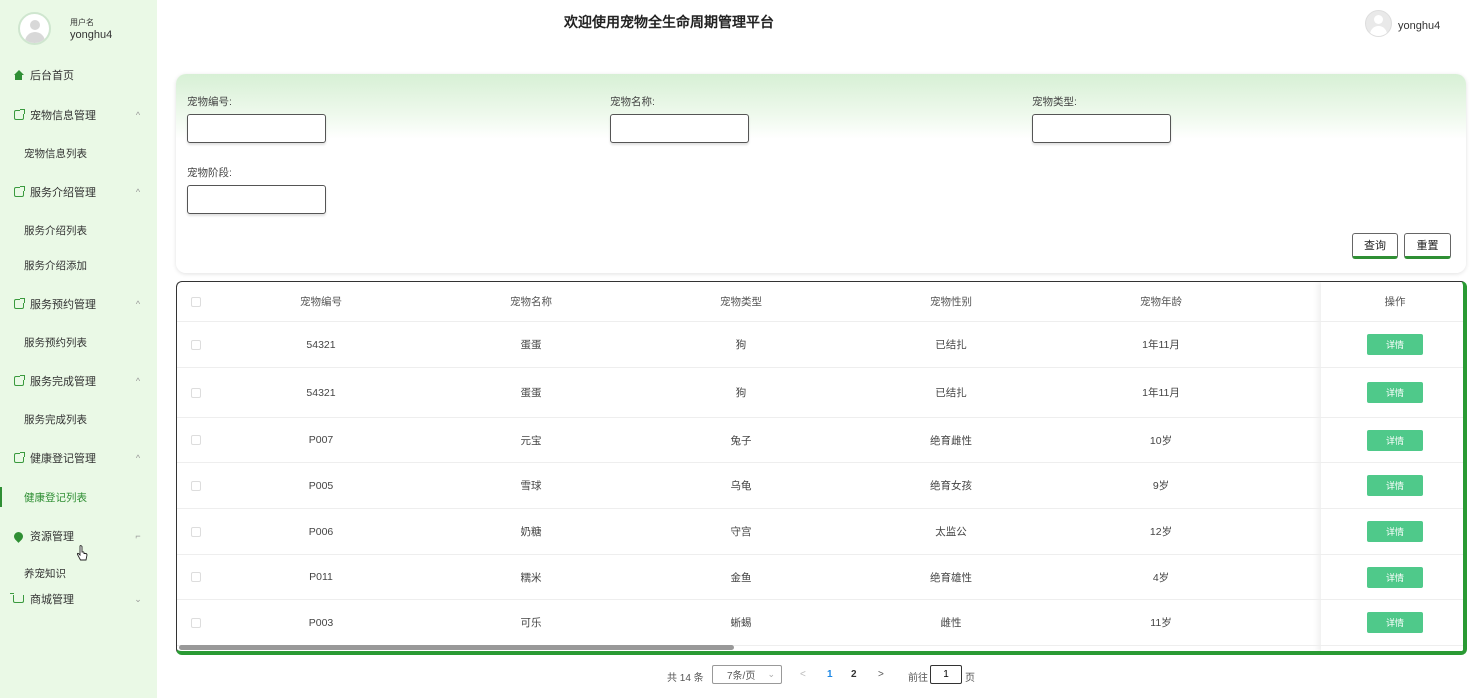 Image resolution: width=1481 pixels, height=698 pixels. I want to click on table-cell: P011, so click(321, 577).